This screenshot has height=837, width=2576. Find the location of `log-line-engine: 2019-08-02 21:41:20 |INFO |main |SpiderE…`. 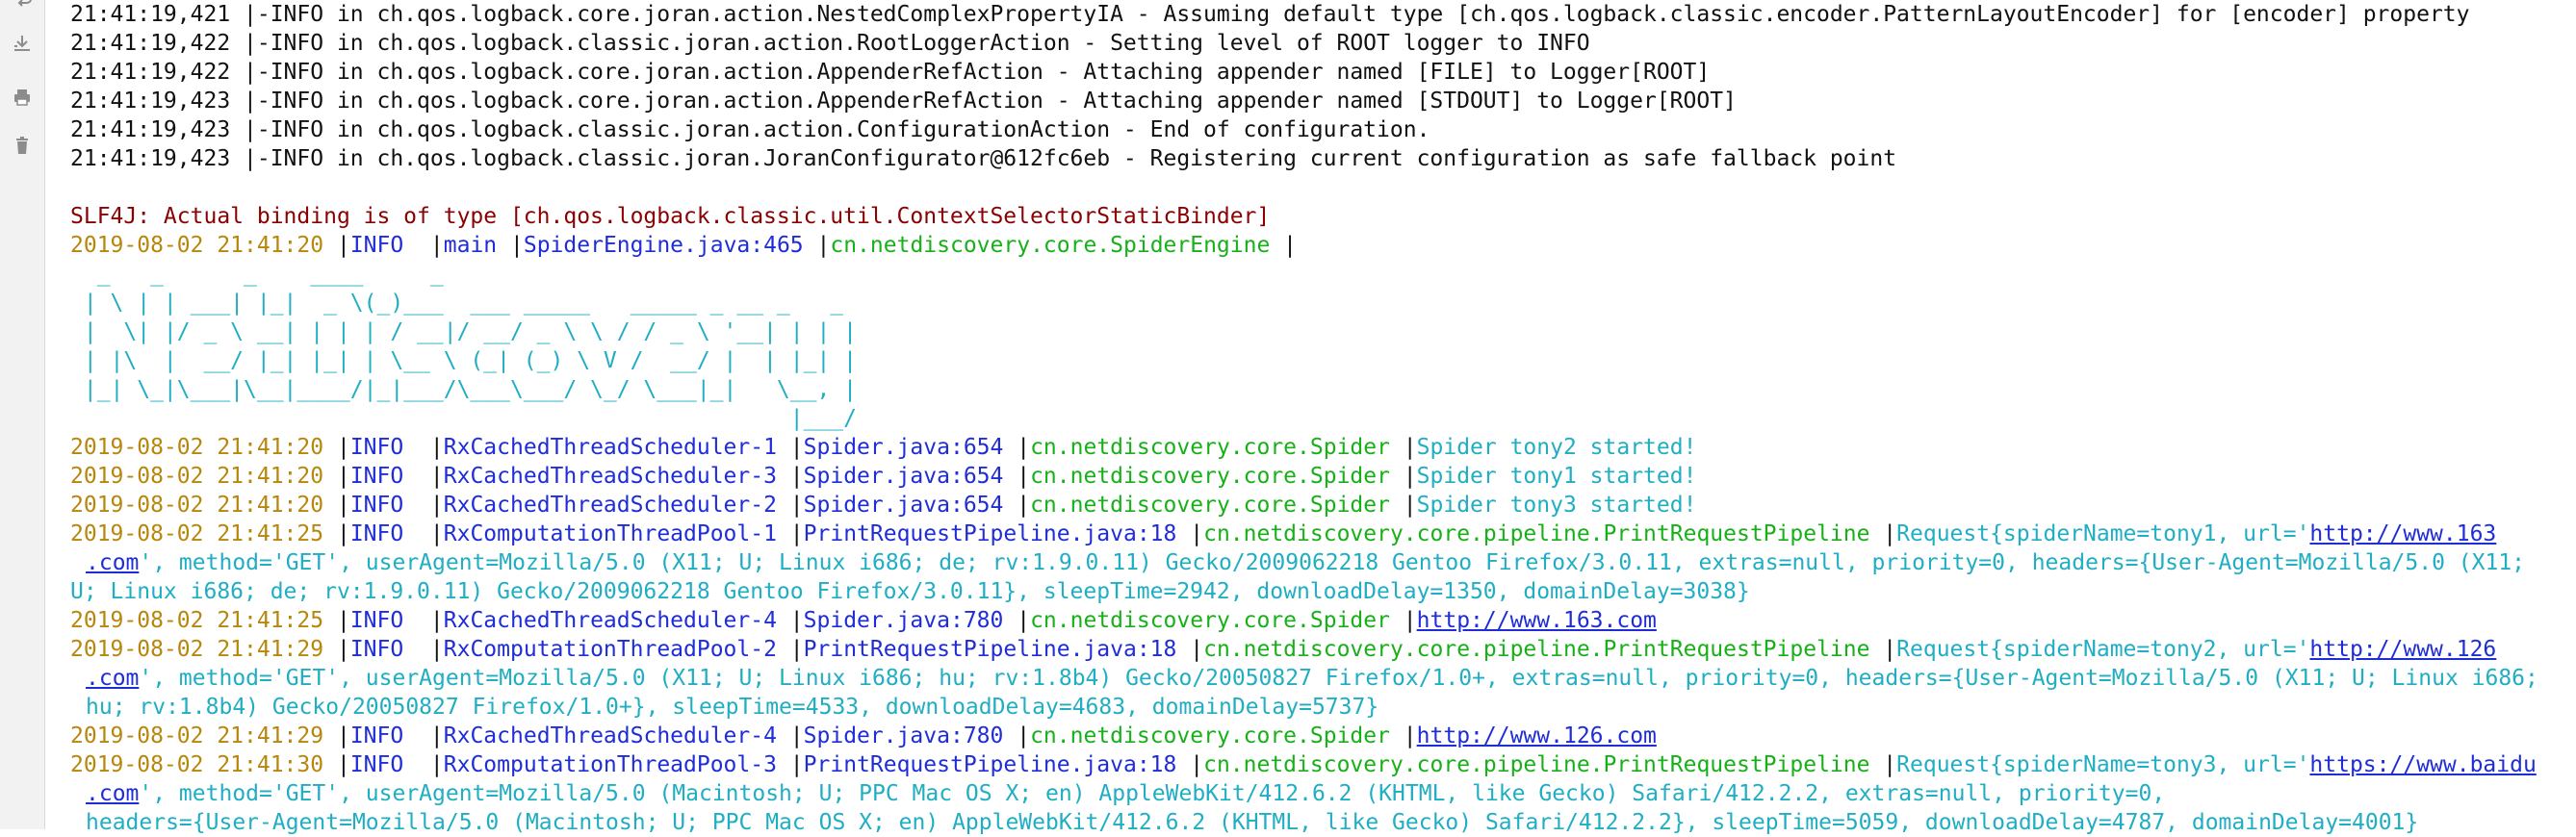

log-line-engine: 2019-08-02 21:41:20 |INFO |main |SpiderE… is located at coordinates (684, 246).